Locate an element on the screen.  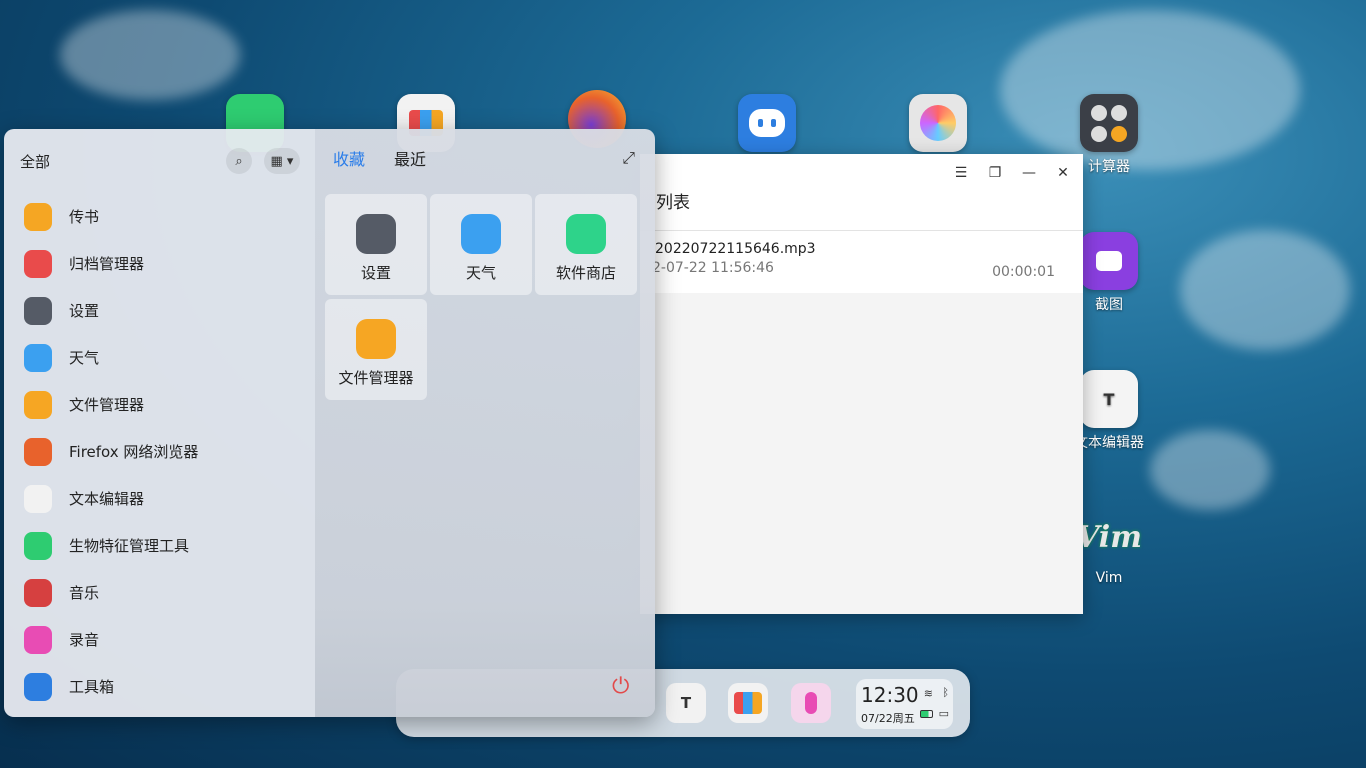
clock-widget: 12:30 07/22周五 ≋ ᛒ ▭ is located at coordinates (904, 704).